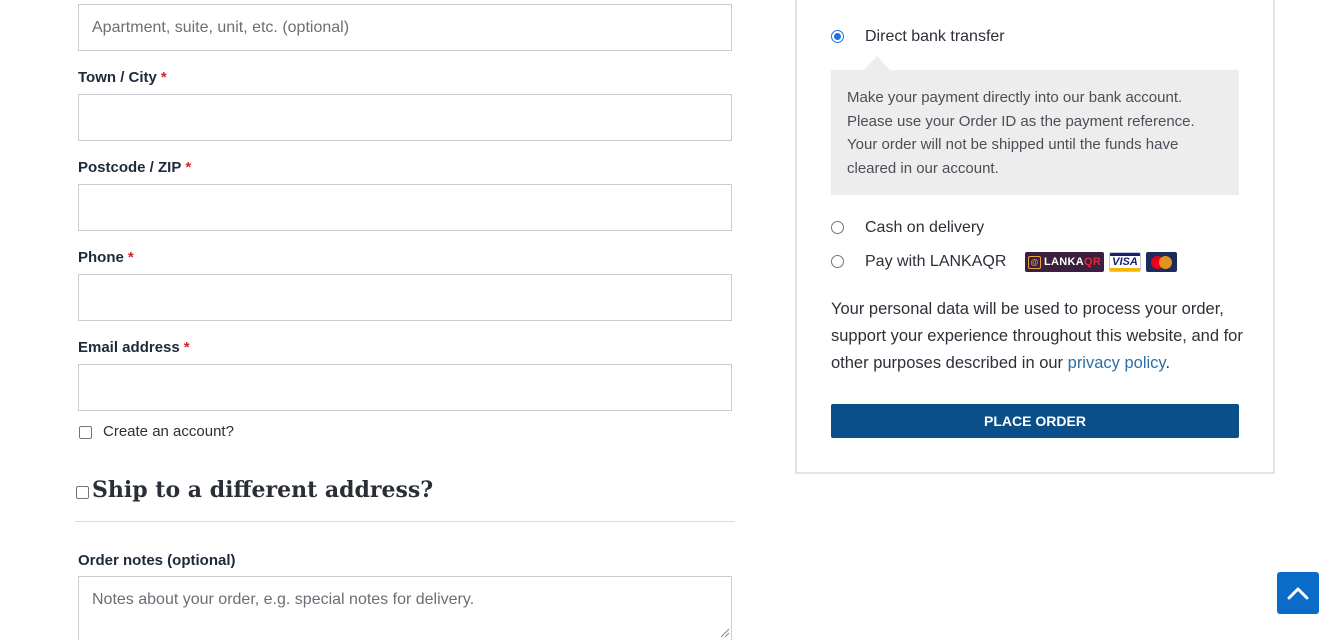 The width and height of the screenshot is (1343, 640). Describe the element at coordinates (1034, 262) in the screenshot. I see `qr-mark-icon: @` at that location.